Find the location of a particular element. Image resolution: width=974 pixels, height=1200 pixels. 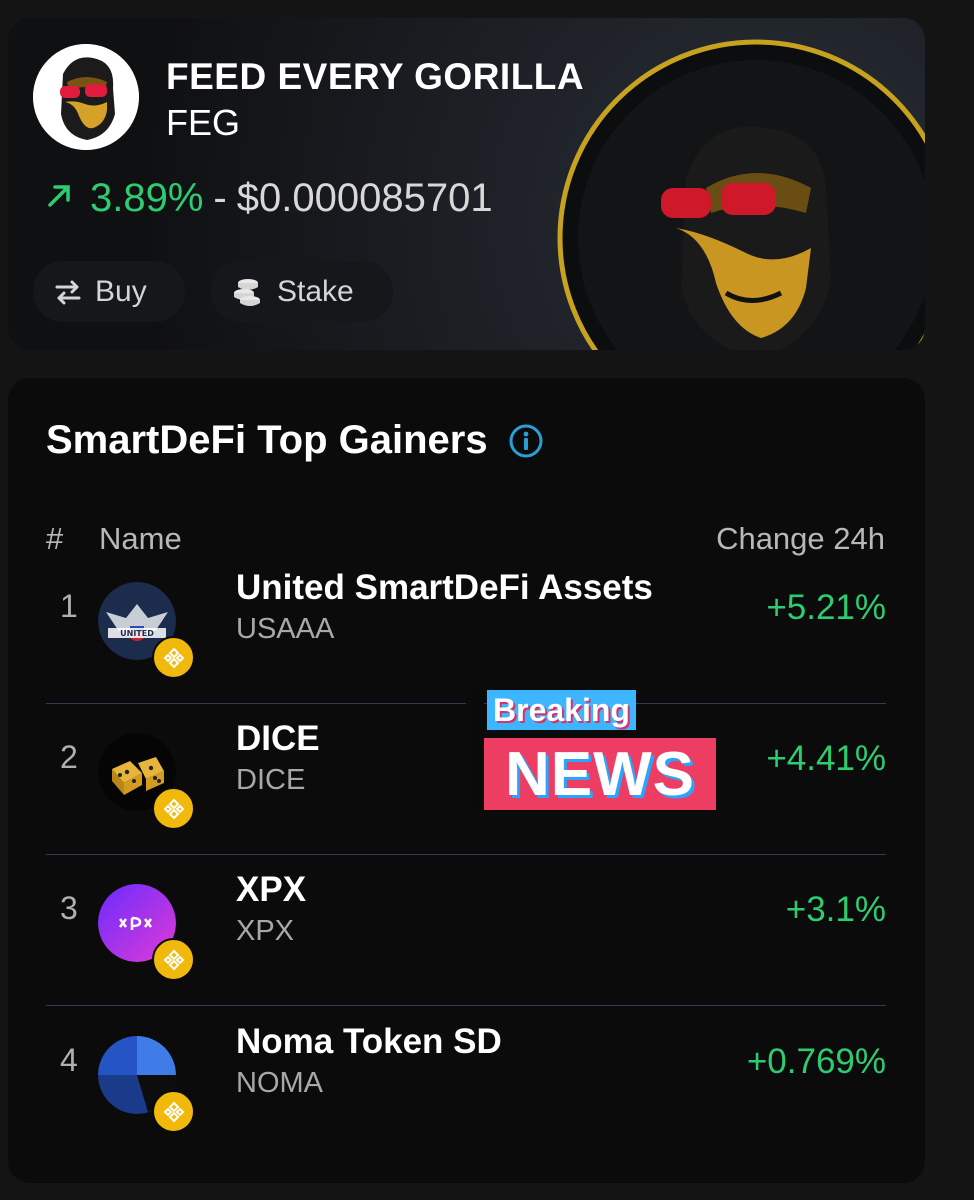

table-row: 4 Noma Token SD NOMA +0.769% is located at coordinates (466, 1083).